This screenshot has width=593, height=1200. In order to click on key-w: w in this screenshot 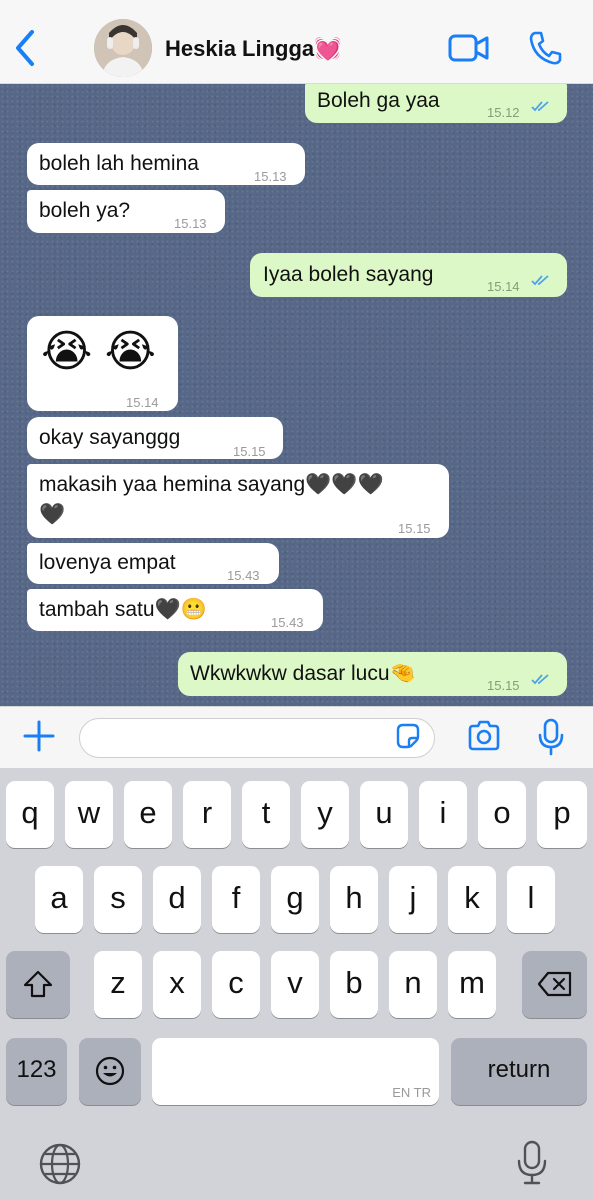, I will do `click(89, 814)`.